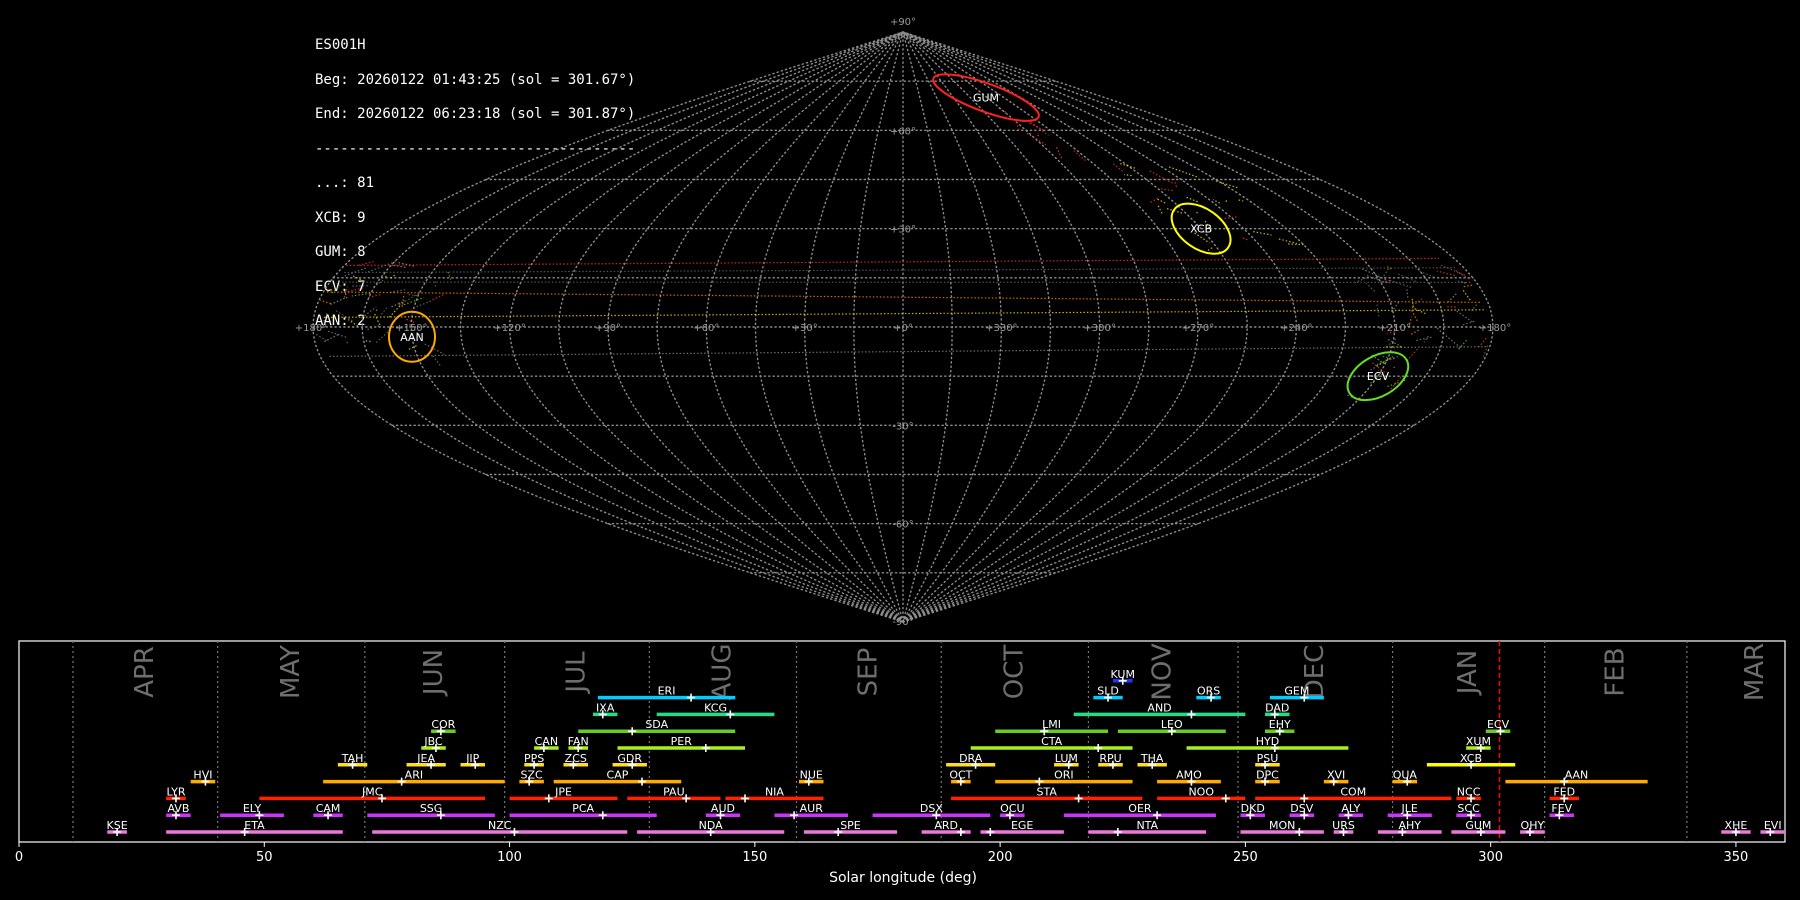  What do you see at coordinates (1577, 775) in the screenshot?
I see `bar-label: AAN` at bounding box center [1577, 775].